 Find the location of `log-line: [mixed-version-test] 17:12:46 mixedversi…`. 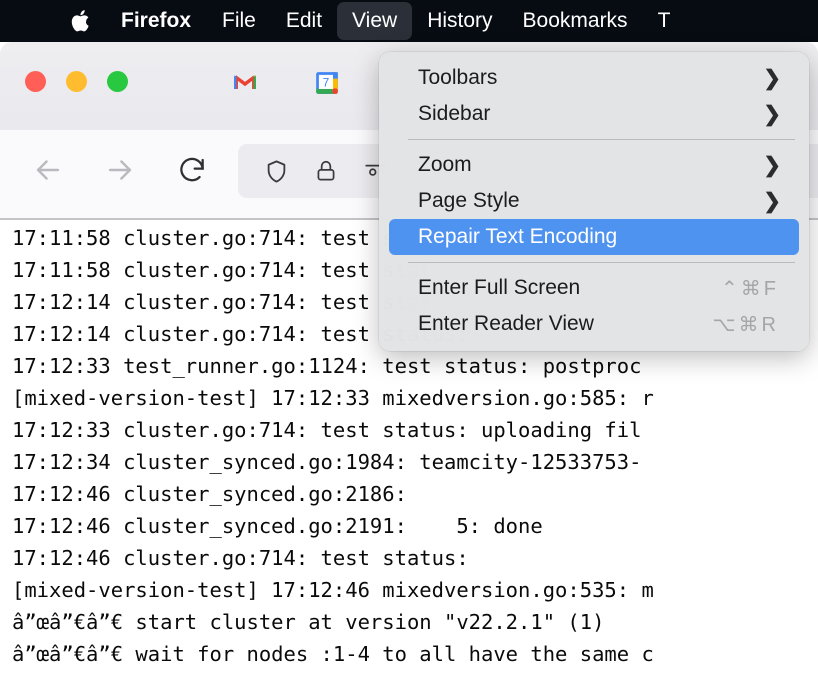

log-line: [mixed-version-test] 17:12:46 mixedversi… is located at coordinates (333, 590).